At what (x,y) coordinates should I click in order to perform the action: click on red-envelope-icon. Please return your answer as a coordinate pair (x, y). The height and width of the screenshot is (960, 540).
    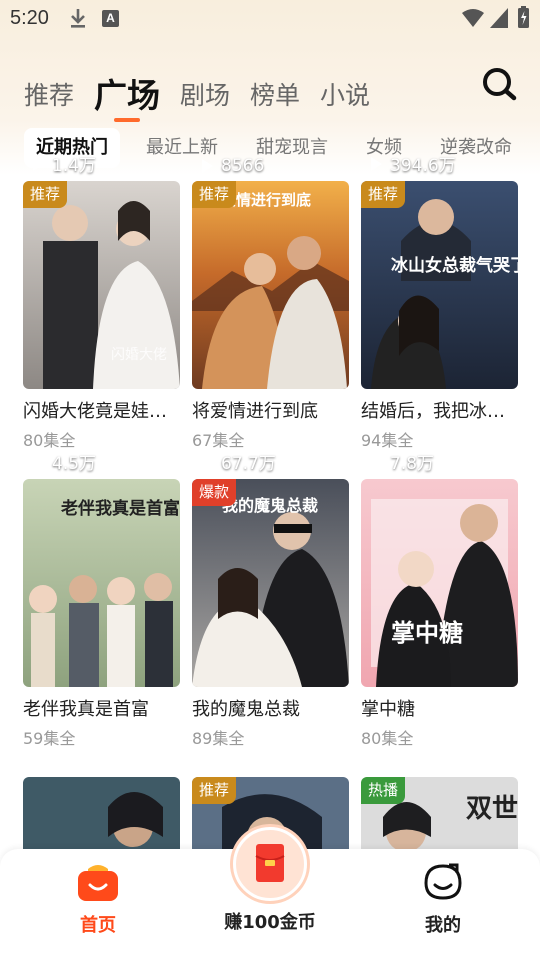
    Looking at the image, I should click on (270, 863).